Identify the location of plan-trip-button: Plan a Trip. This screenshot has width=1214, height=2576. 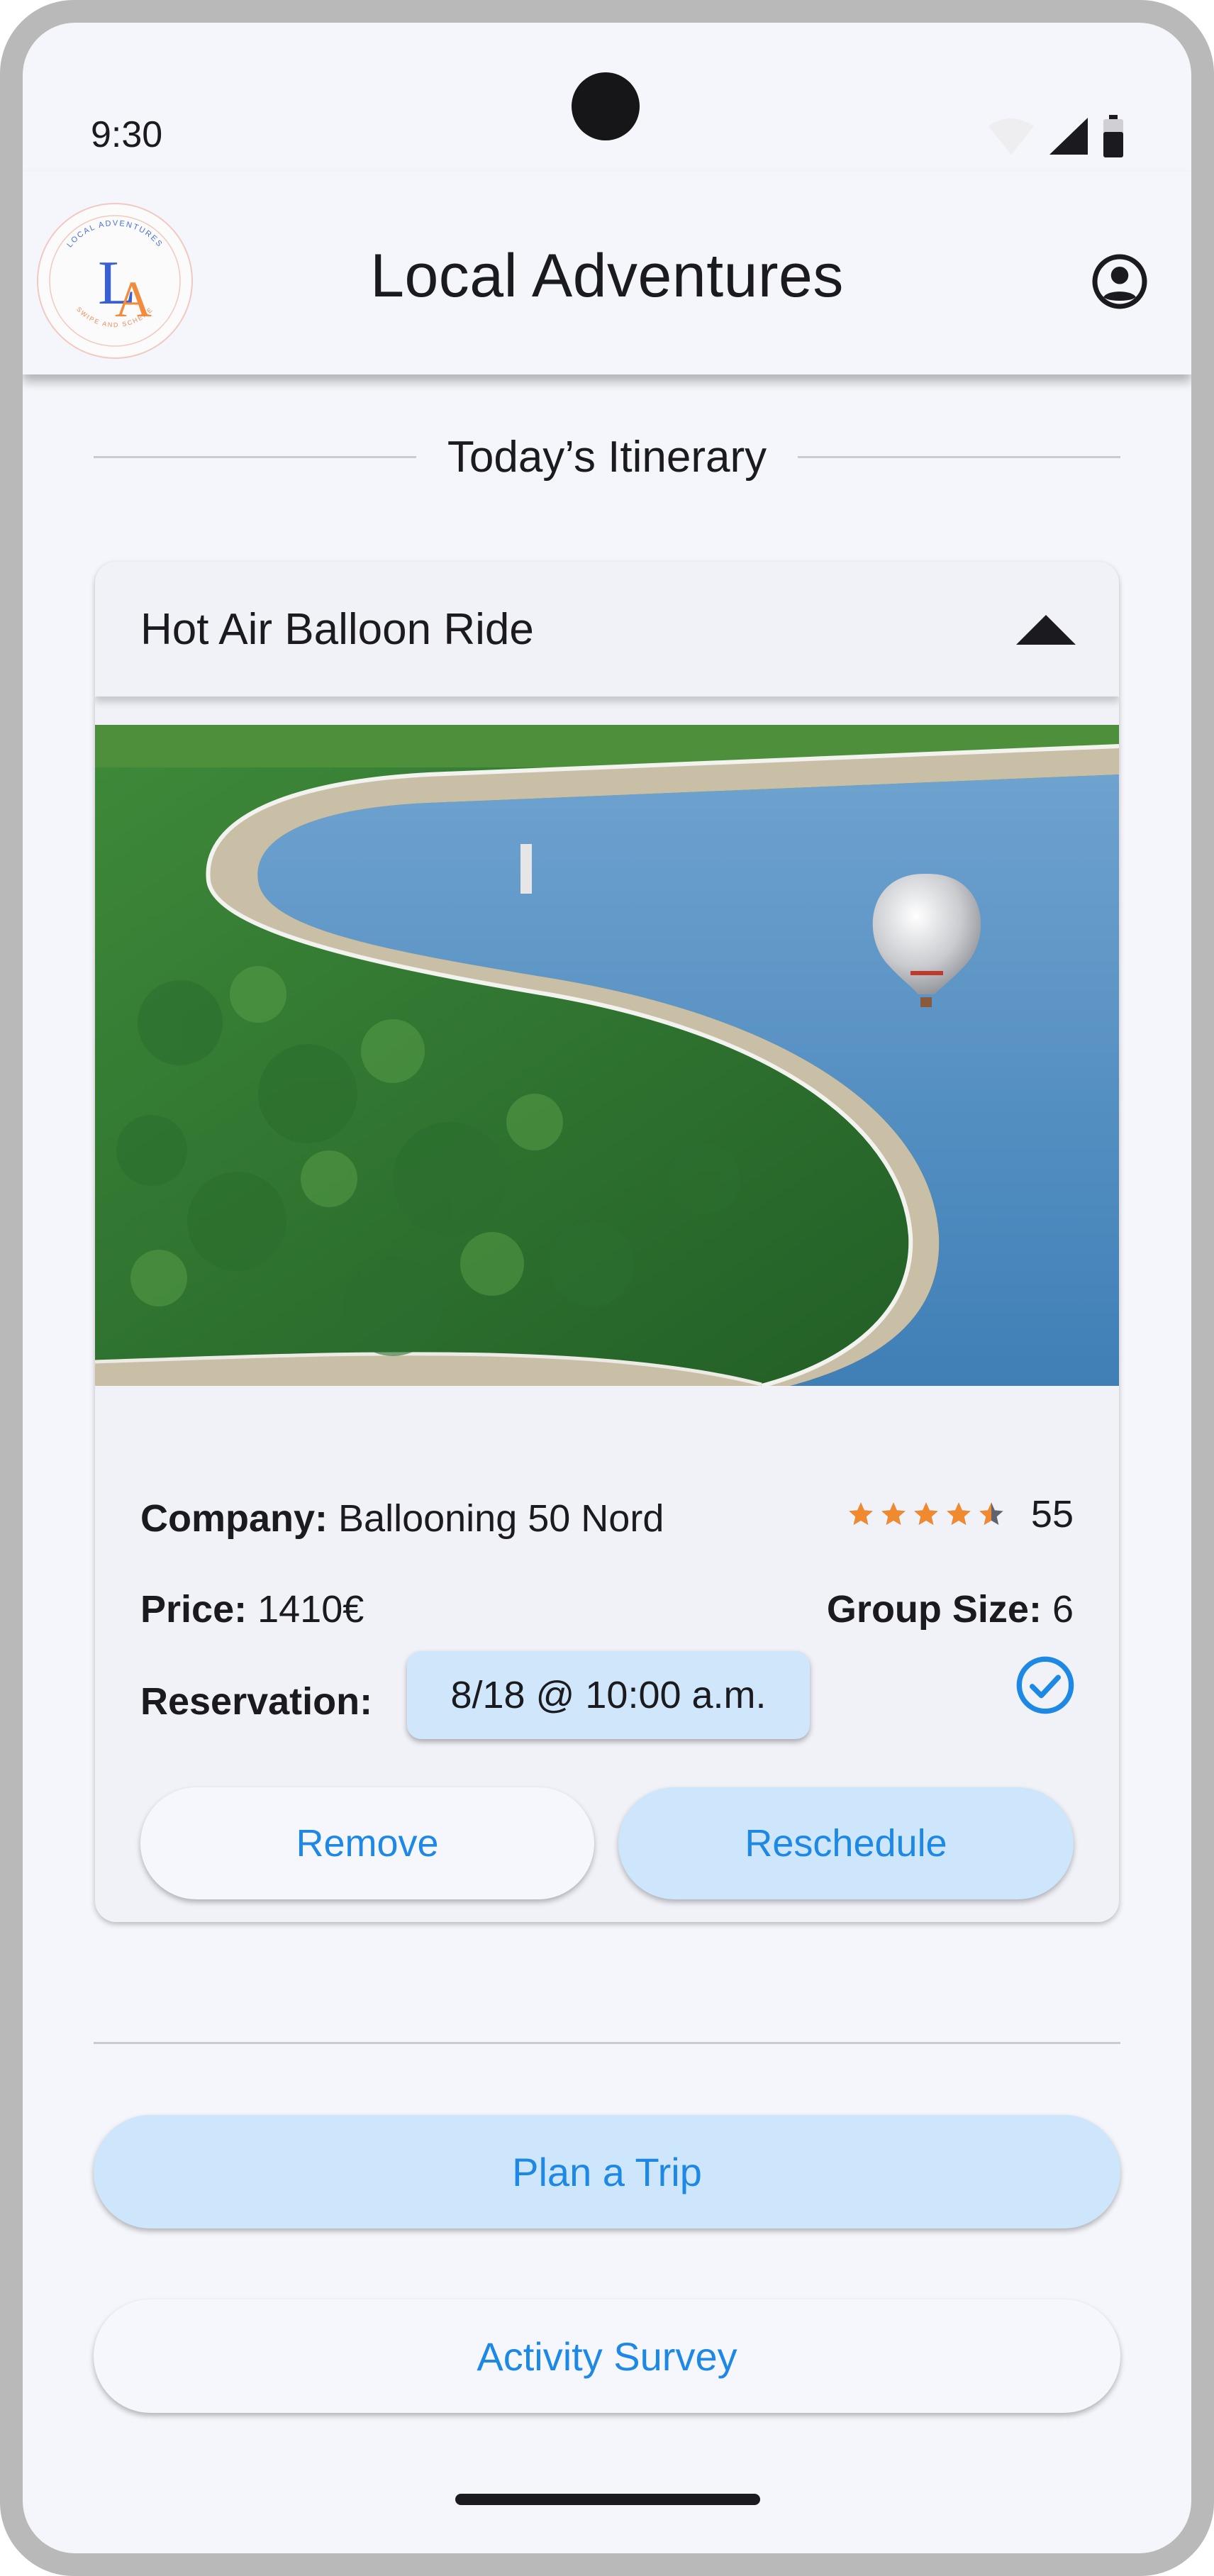
(607, 2171).